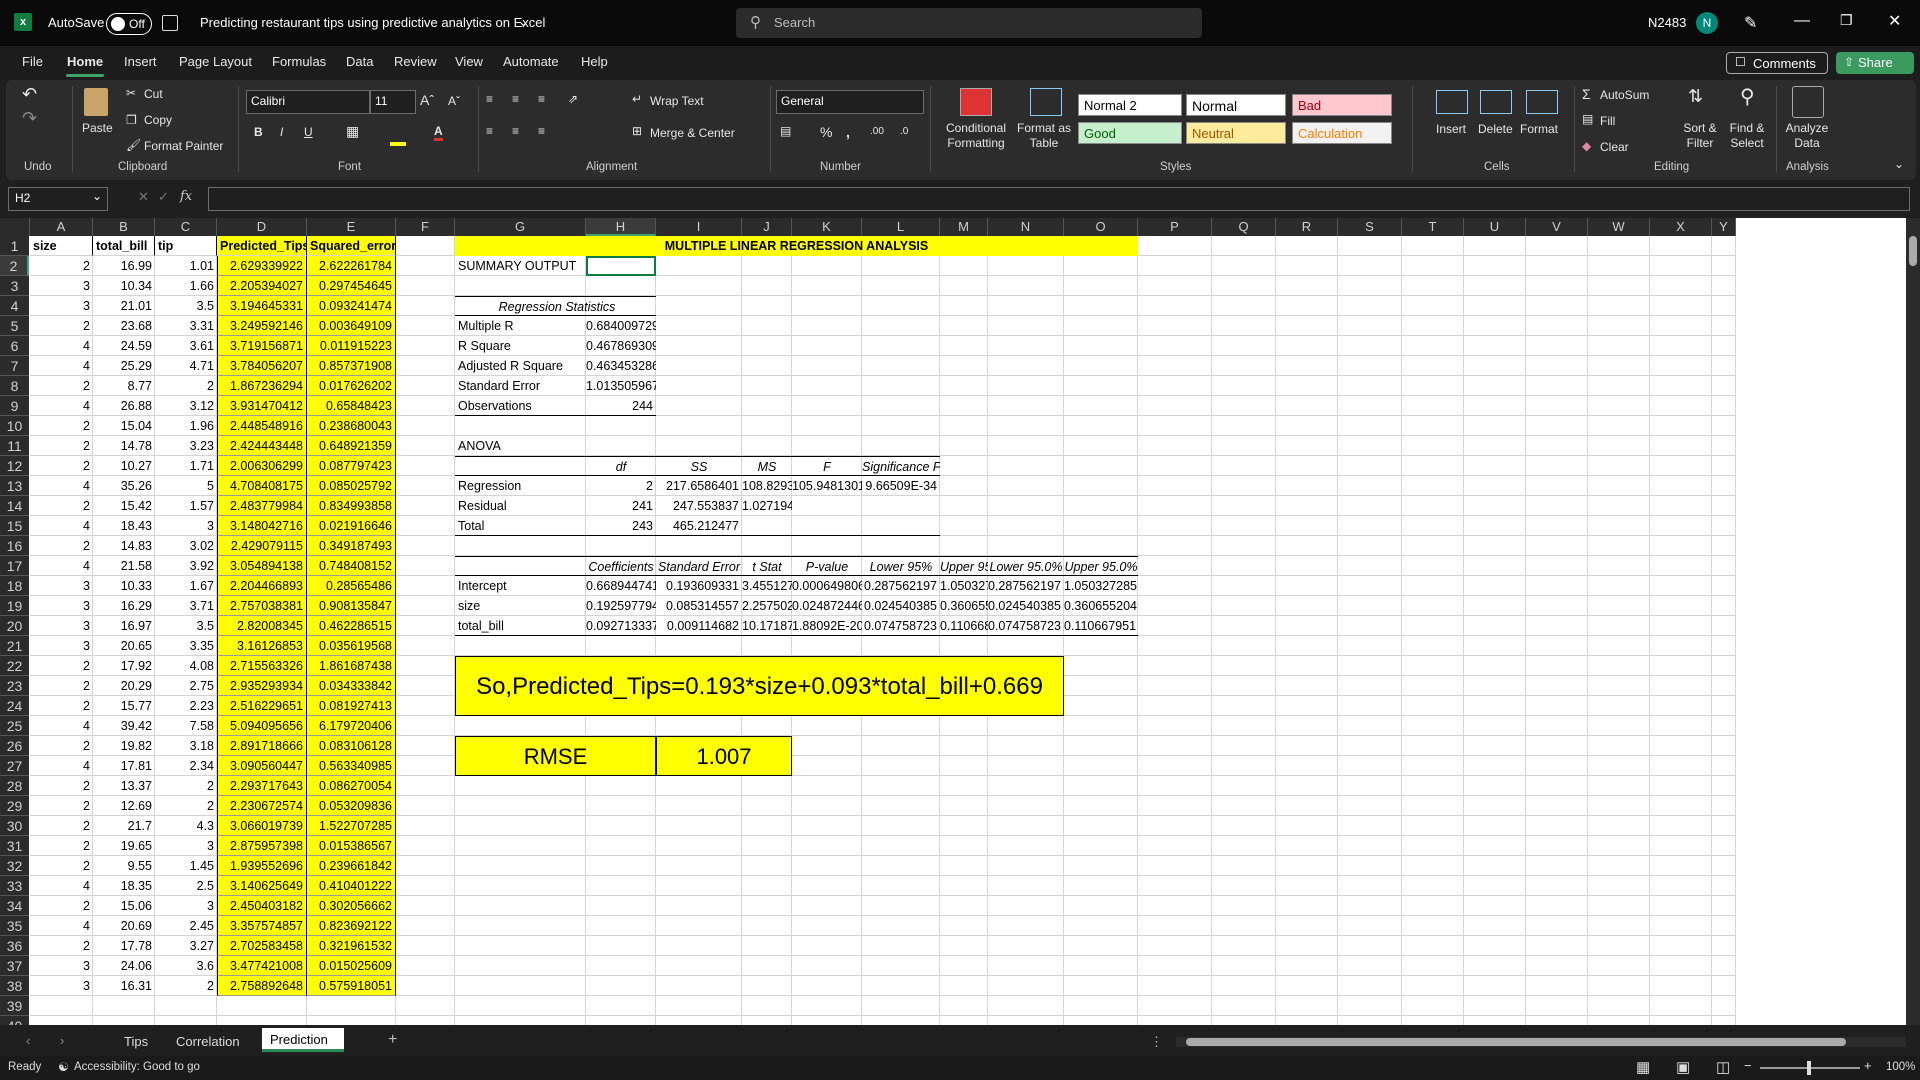 This screenshot has width=1920, height=1080. I want to click on cell-total-bill: 10.34, so click(124, 286).